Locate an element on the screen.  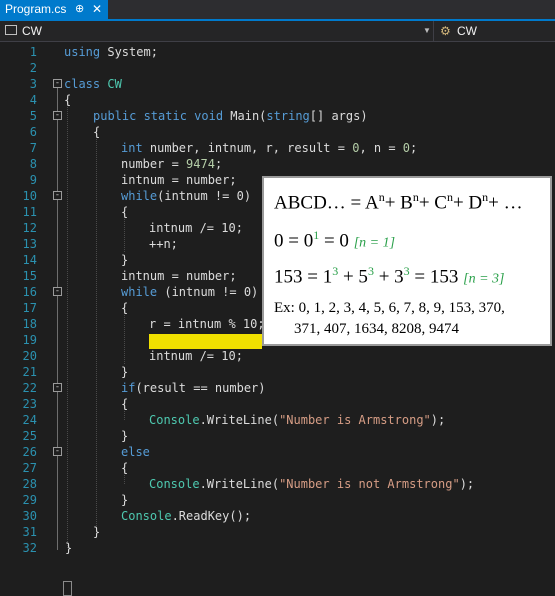
tab-program-cs: Program.cs ⊕ ✕ is located at coordinates (54, 9).